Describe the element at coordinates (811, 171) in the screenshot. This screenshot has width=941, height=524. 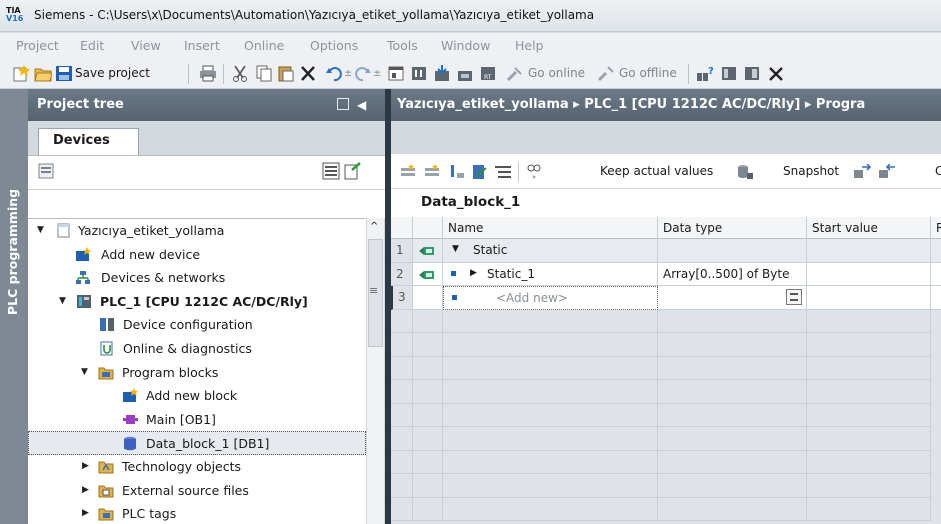
I see `snapshot-button: Snapshot` at that location.